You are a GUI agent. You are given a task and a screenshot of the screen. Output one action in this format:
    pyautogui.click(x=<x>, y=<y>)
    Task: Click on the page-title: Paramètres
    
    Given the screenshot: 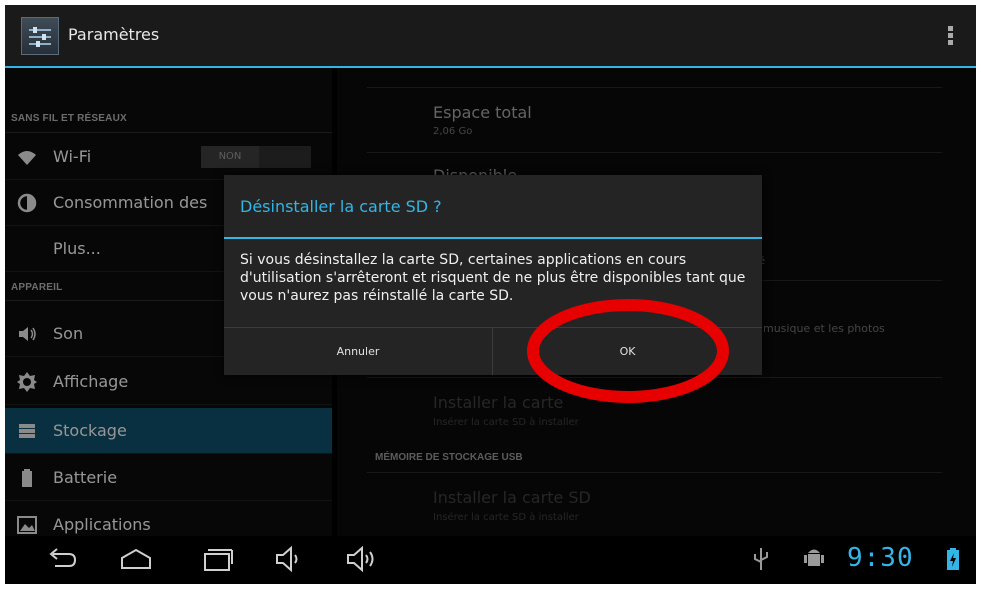 What is the action you would take?
    pyautogui.click(x=114, y=34)
    